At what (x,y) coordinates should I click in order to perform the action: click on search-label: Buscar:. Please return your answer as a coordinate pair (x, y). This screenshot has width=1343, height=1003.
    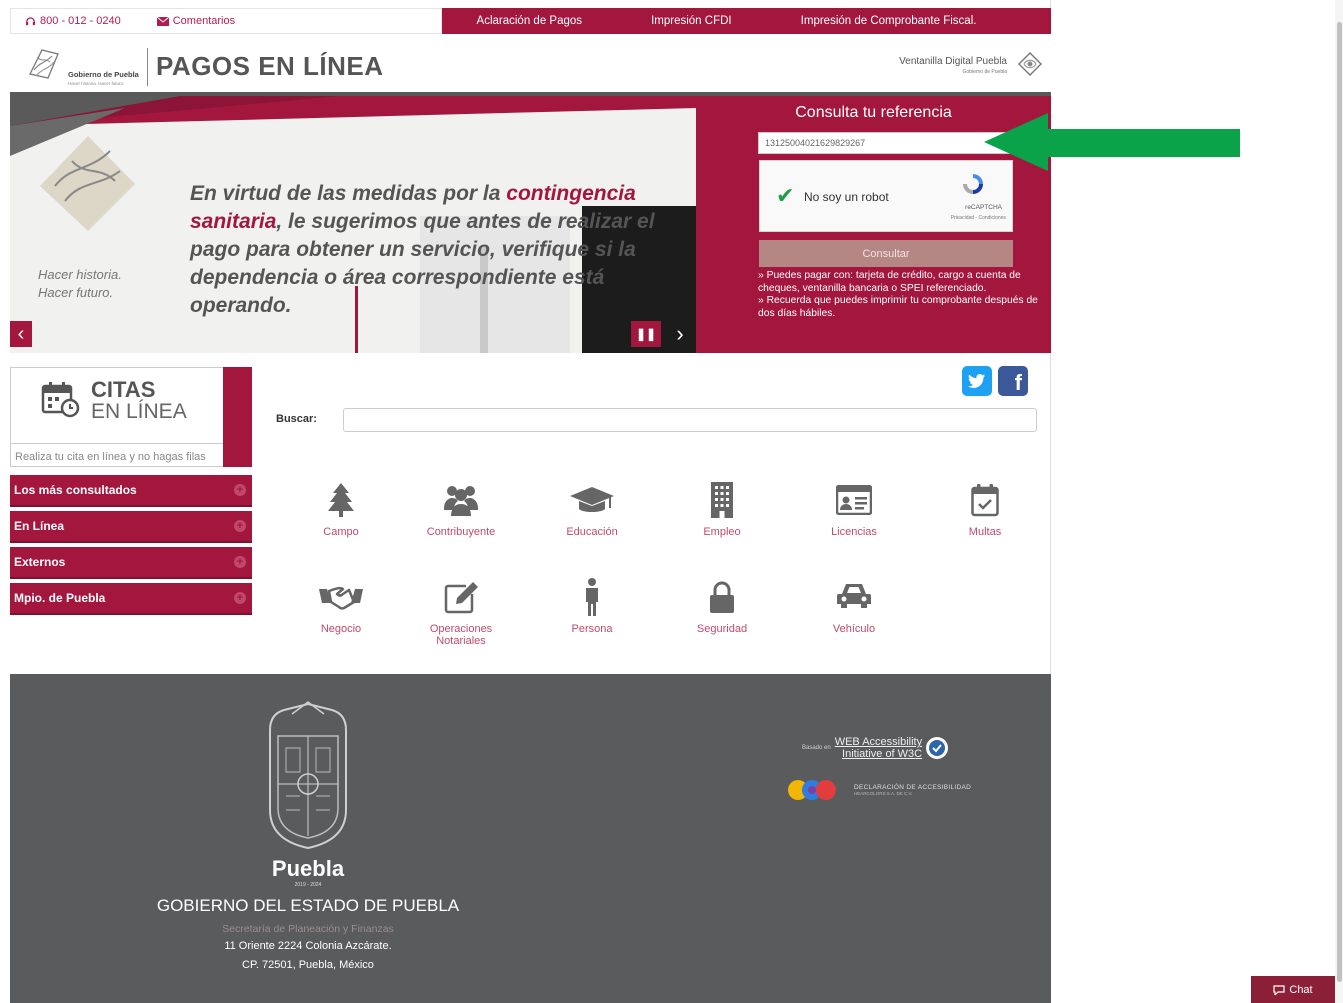
    Looking at the image, I should click on (296, 419).